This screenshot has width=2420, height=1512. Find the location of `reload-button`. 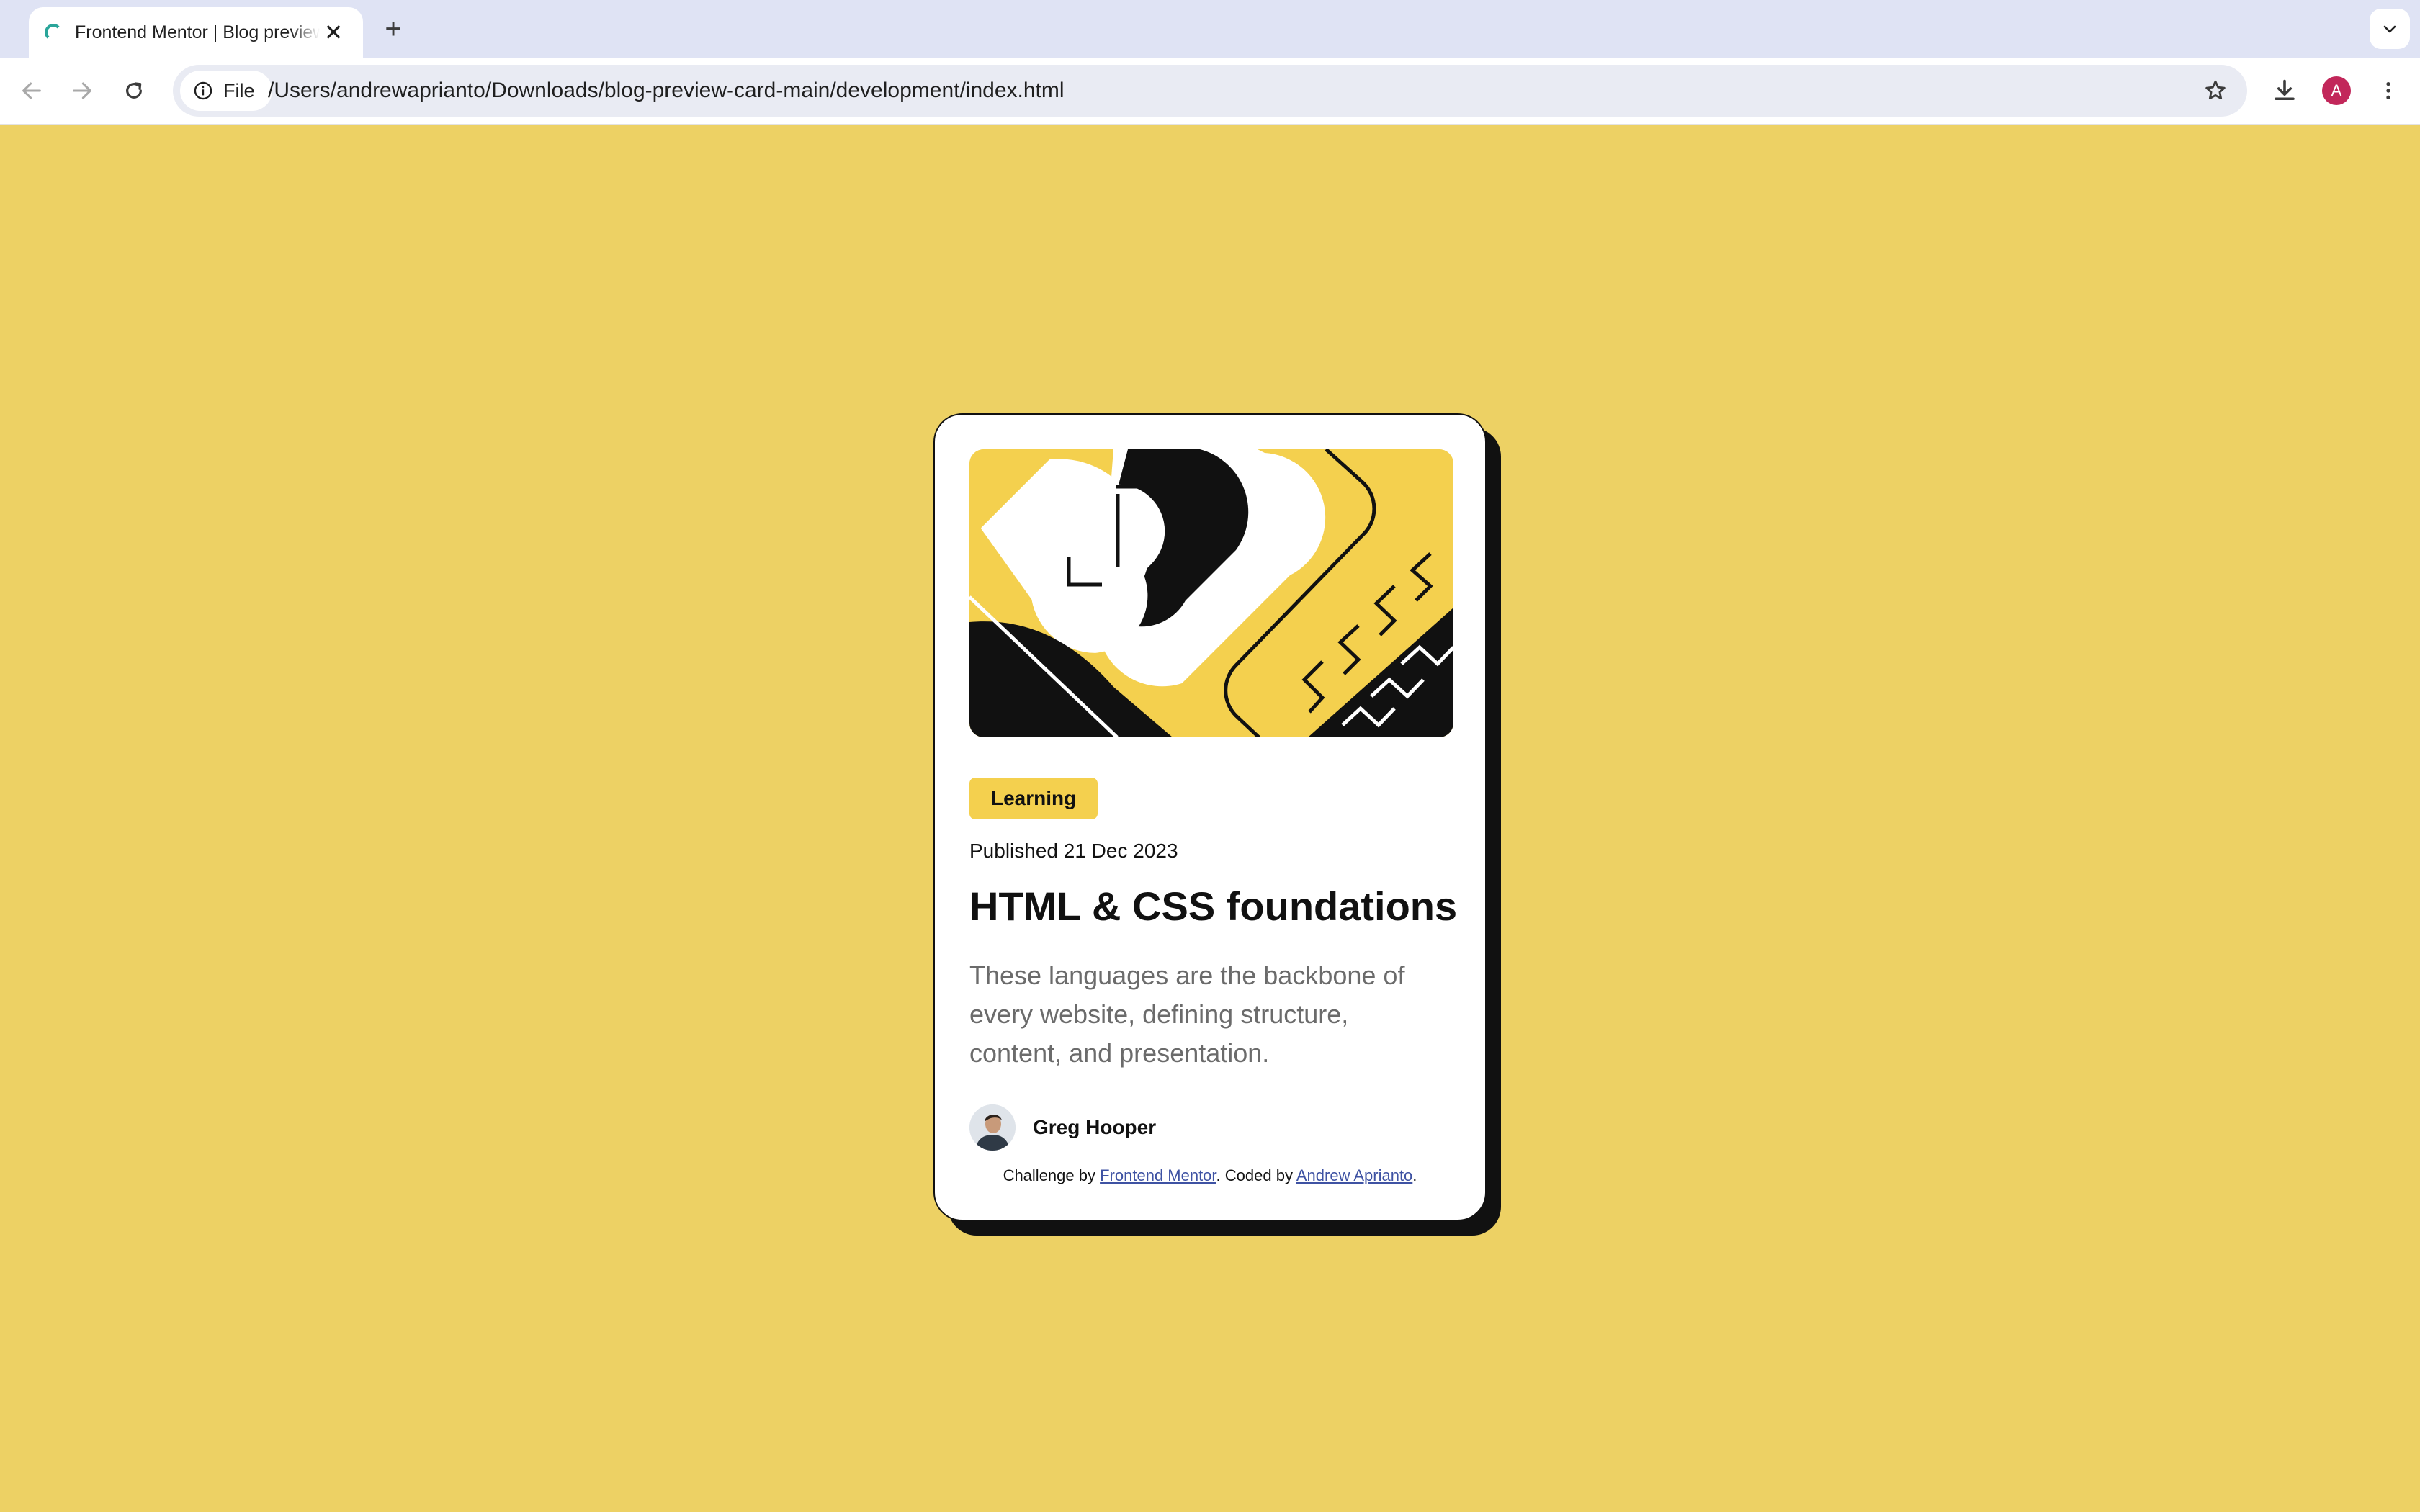

reload-button is located at coordinates (134, 90).